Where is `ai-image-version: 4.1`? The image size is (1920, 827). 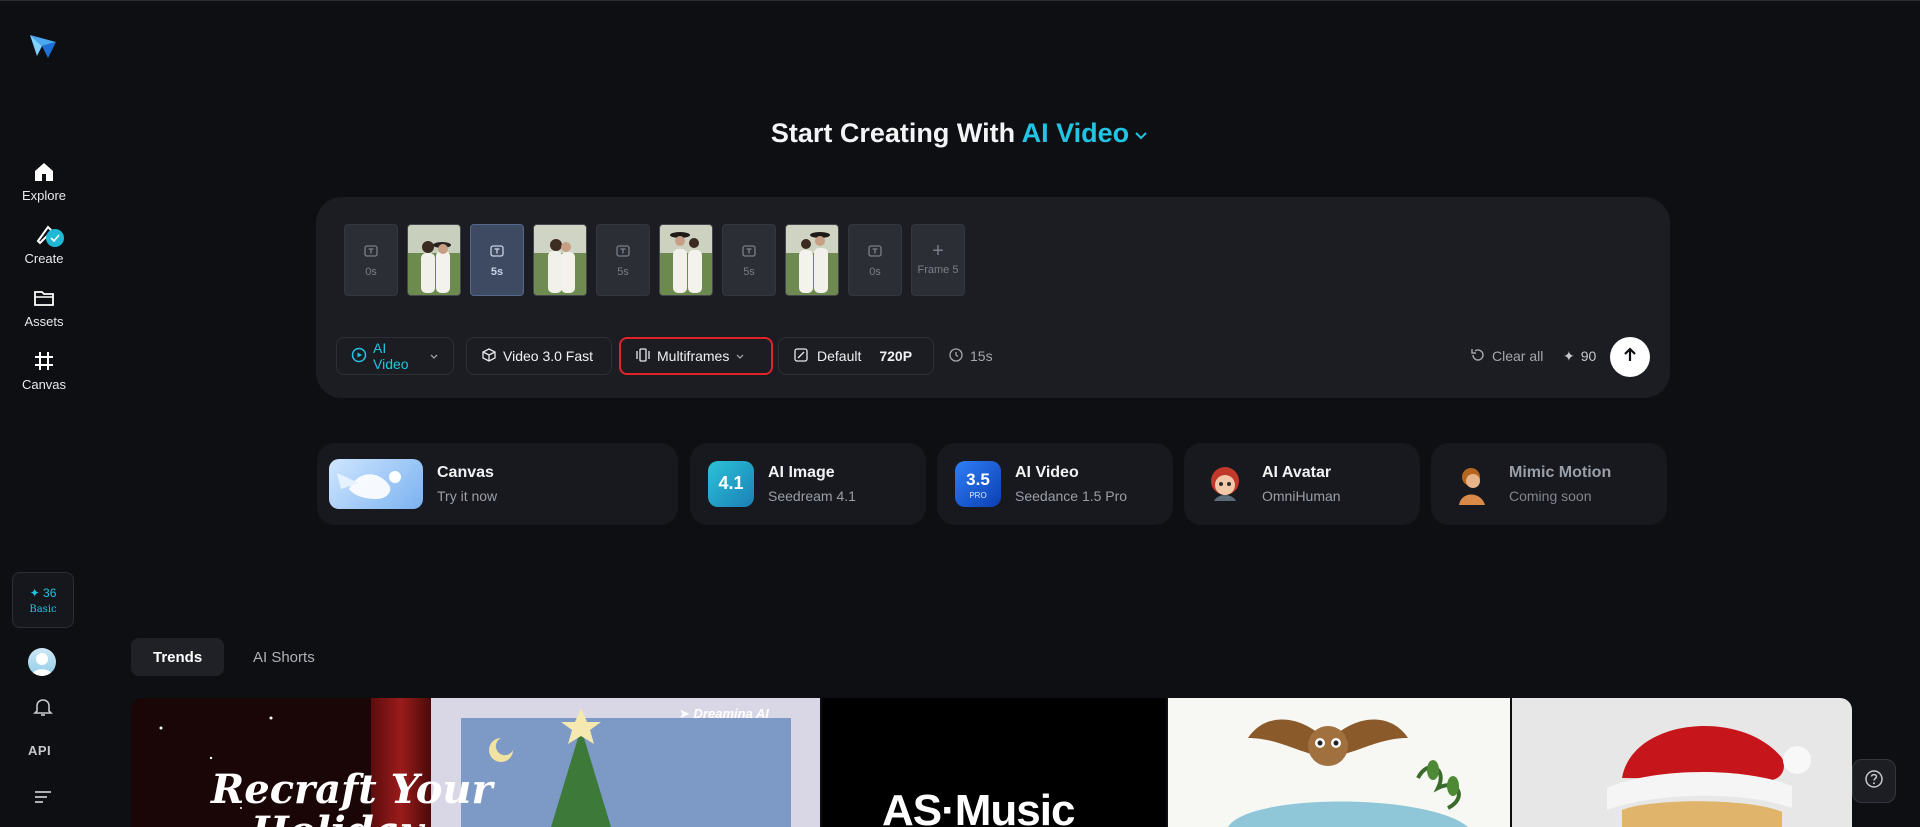
ai-image-version: 4.1 is located at coordinates (731, 483).